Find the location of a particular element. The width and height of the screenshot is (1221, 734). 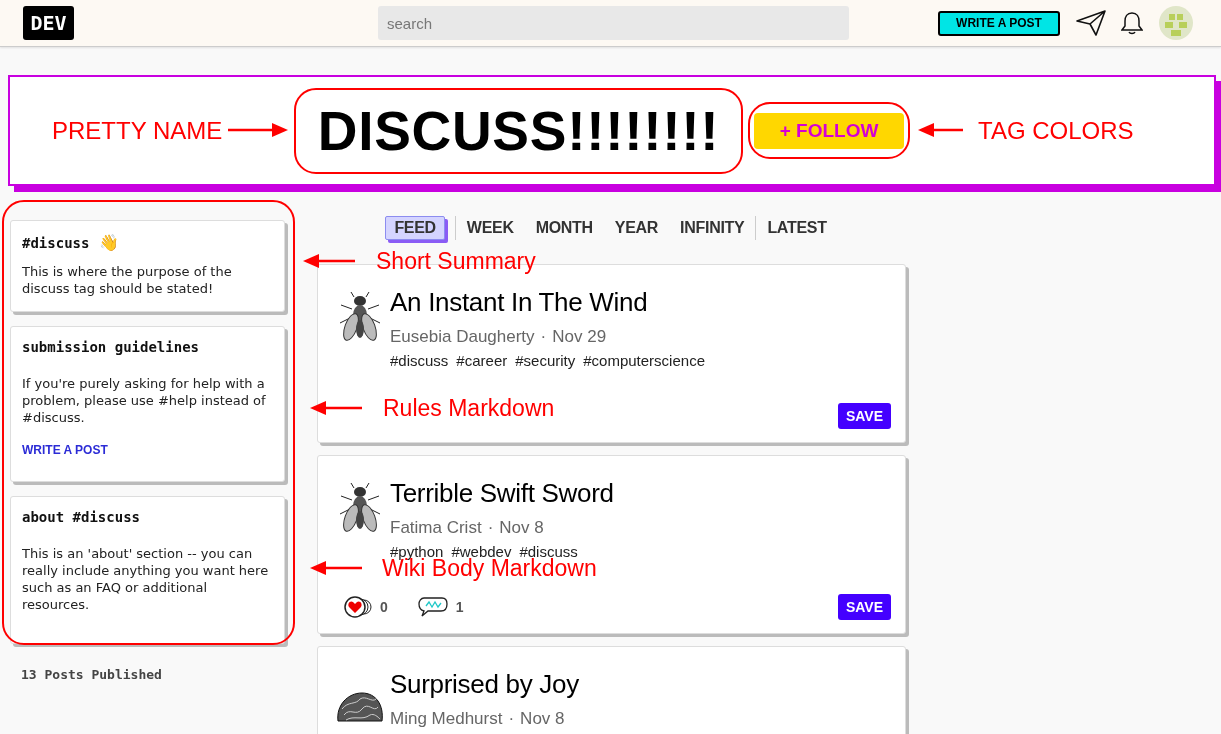

post-date: Nov 29 is located at coordinates (579, 337).